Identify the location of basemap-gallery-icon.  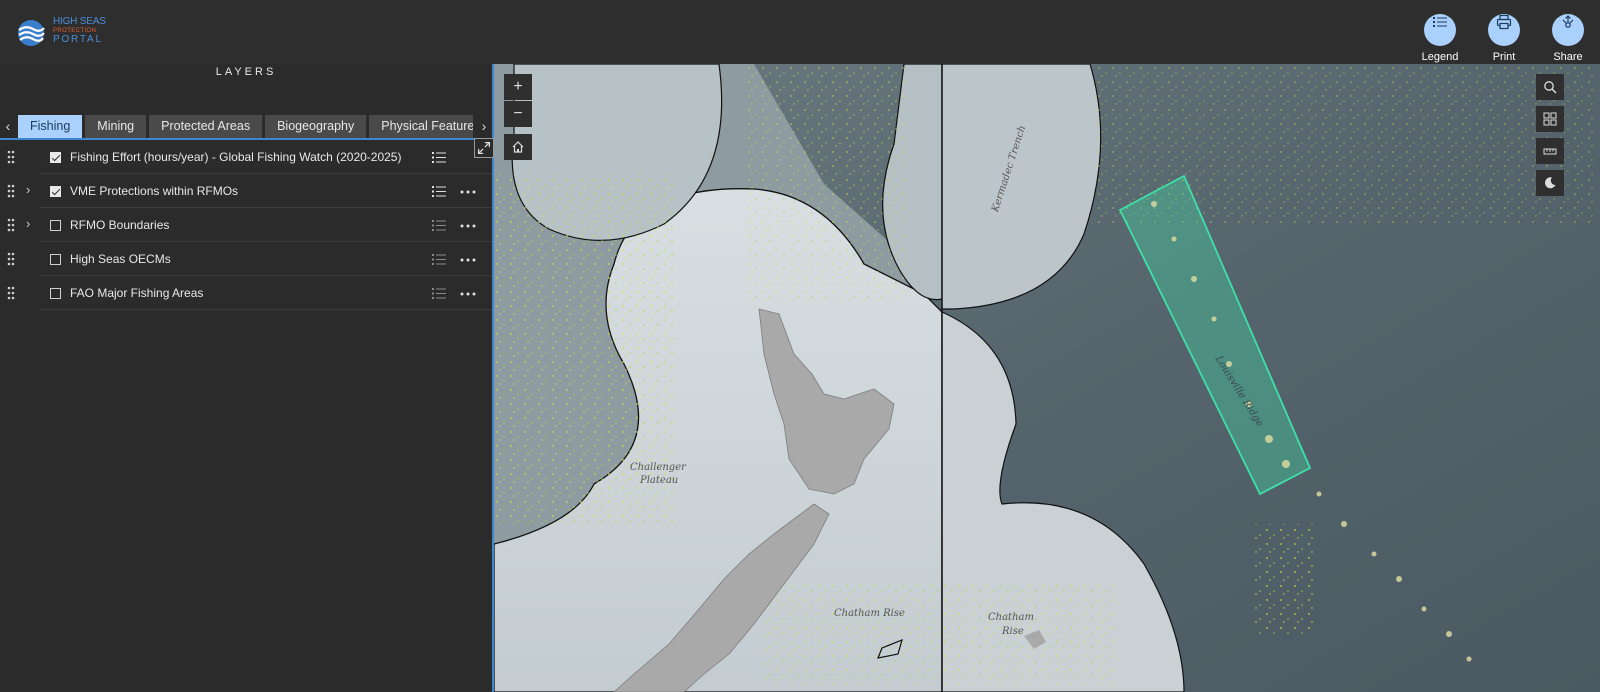
(1550, 119).